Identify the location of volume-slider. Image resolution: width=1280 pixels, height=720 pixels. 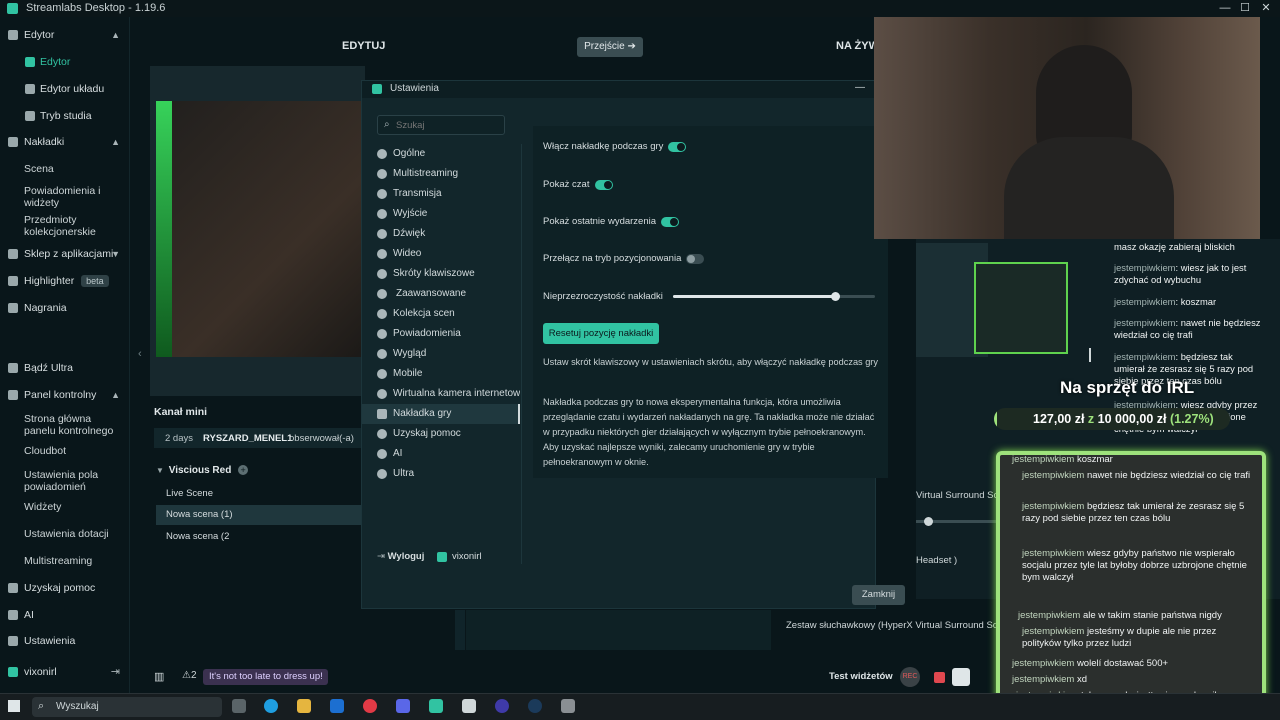
(956, 521).